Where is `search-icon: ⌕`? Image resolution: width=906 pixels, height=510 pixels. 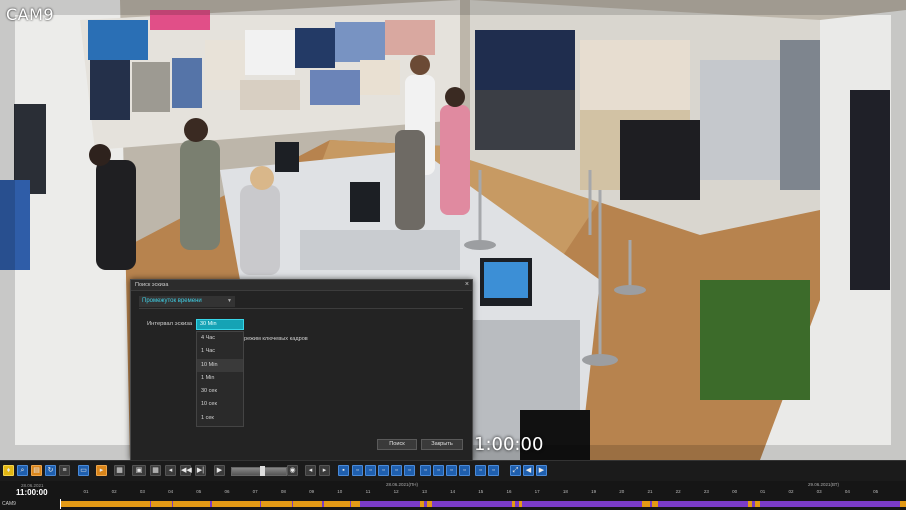
search-icon: ⌕ is located at coordinates (22, 470).